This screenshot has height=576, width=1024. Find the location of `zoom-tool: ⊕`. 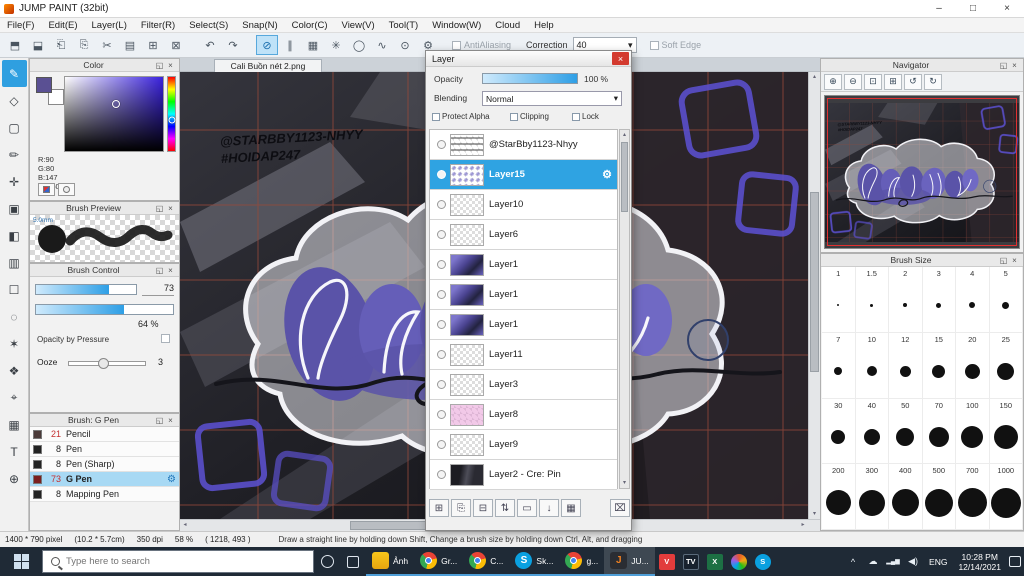

zoom-tool: ⊕ is located at coordinates (14, 478).